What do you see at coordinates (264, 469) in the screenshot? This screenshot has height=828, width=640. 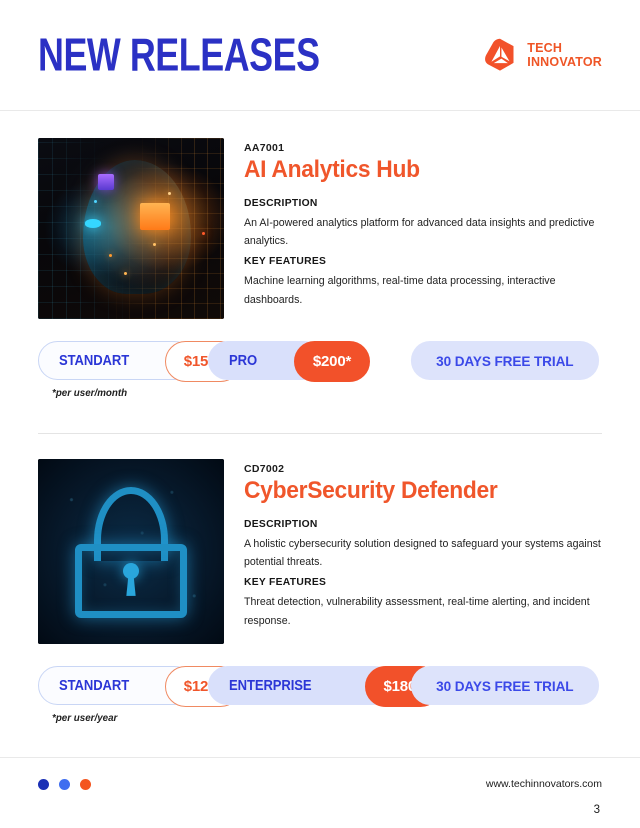 I see `product-sku: CD7002` at bounding box center [264, 469].